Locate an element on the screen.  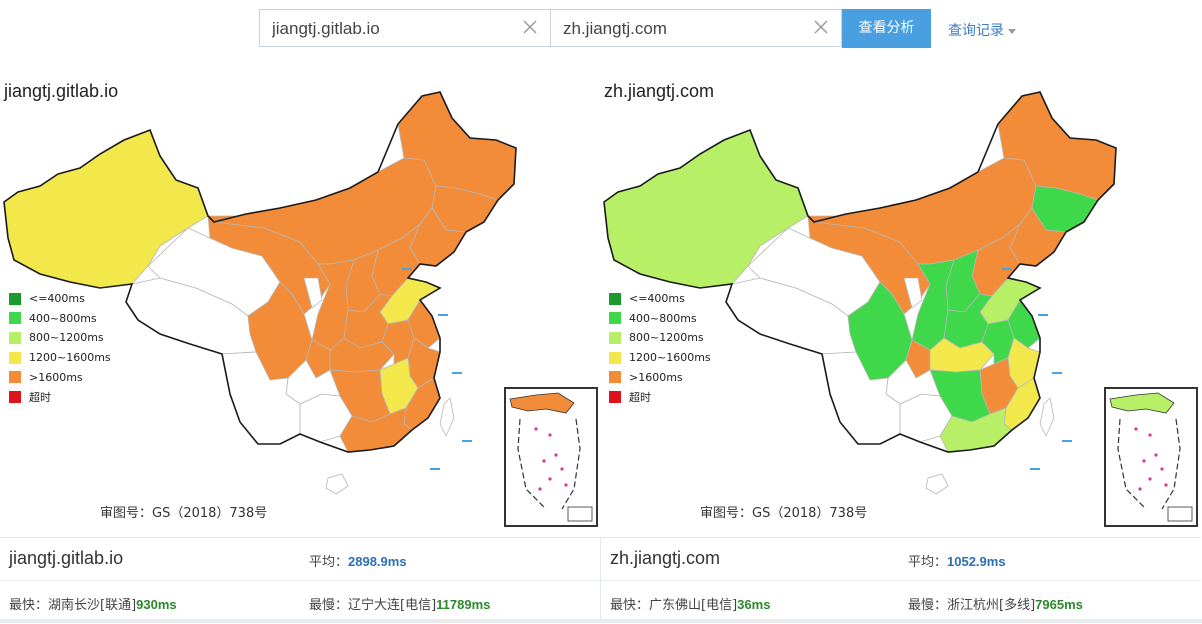
south-china-sea-inset is located at coordinates (551, 457).